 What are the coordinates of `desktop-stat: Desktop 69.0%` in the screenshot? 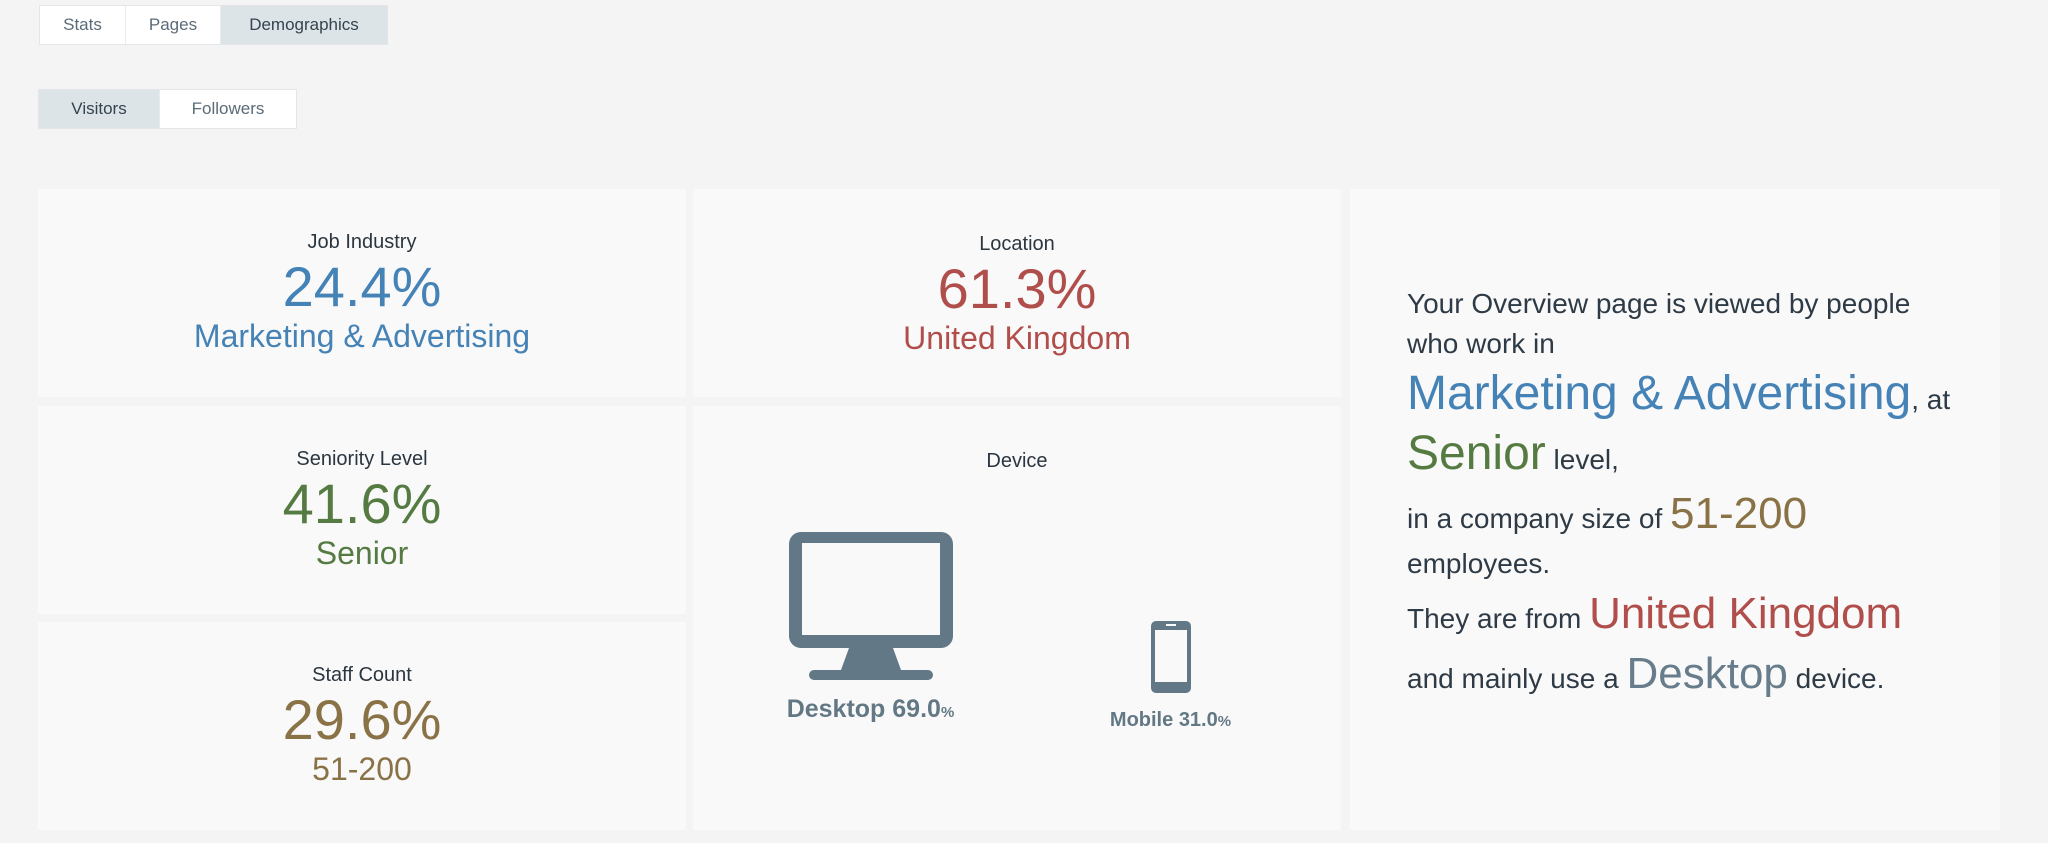 It's located at (870, 627).